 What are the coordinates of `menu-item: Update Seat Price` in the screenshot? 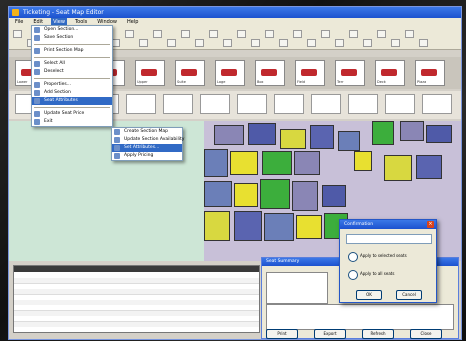 It's located at (72, 114).